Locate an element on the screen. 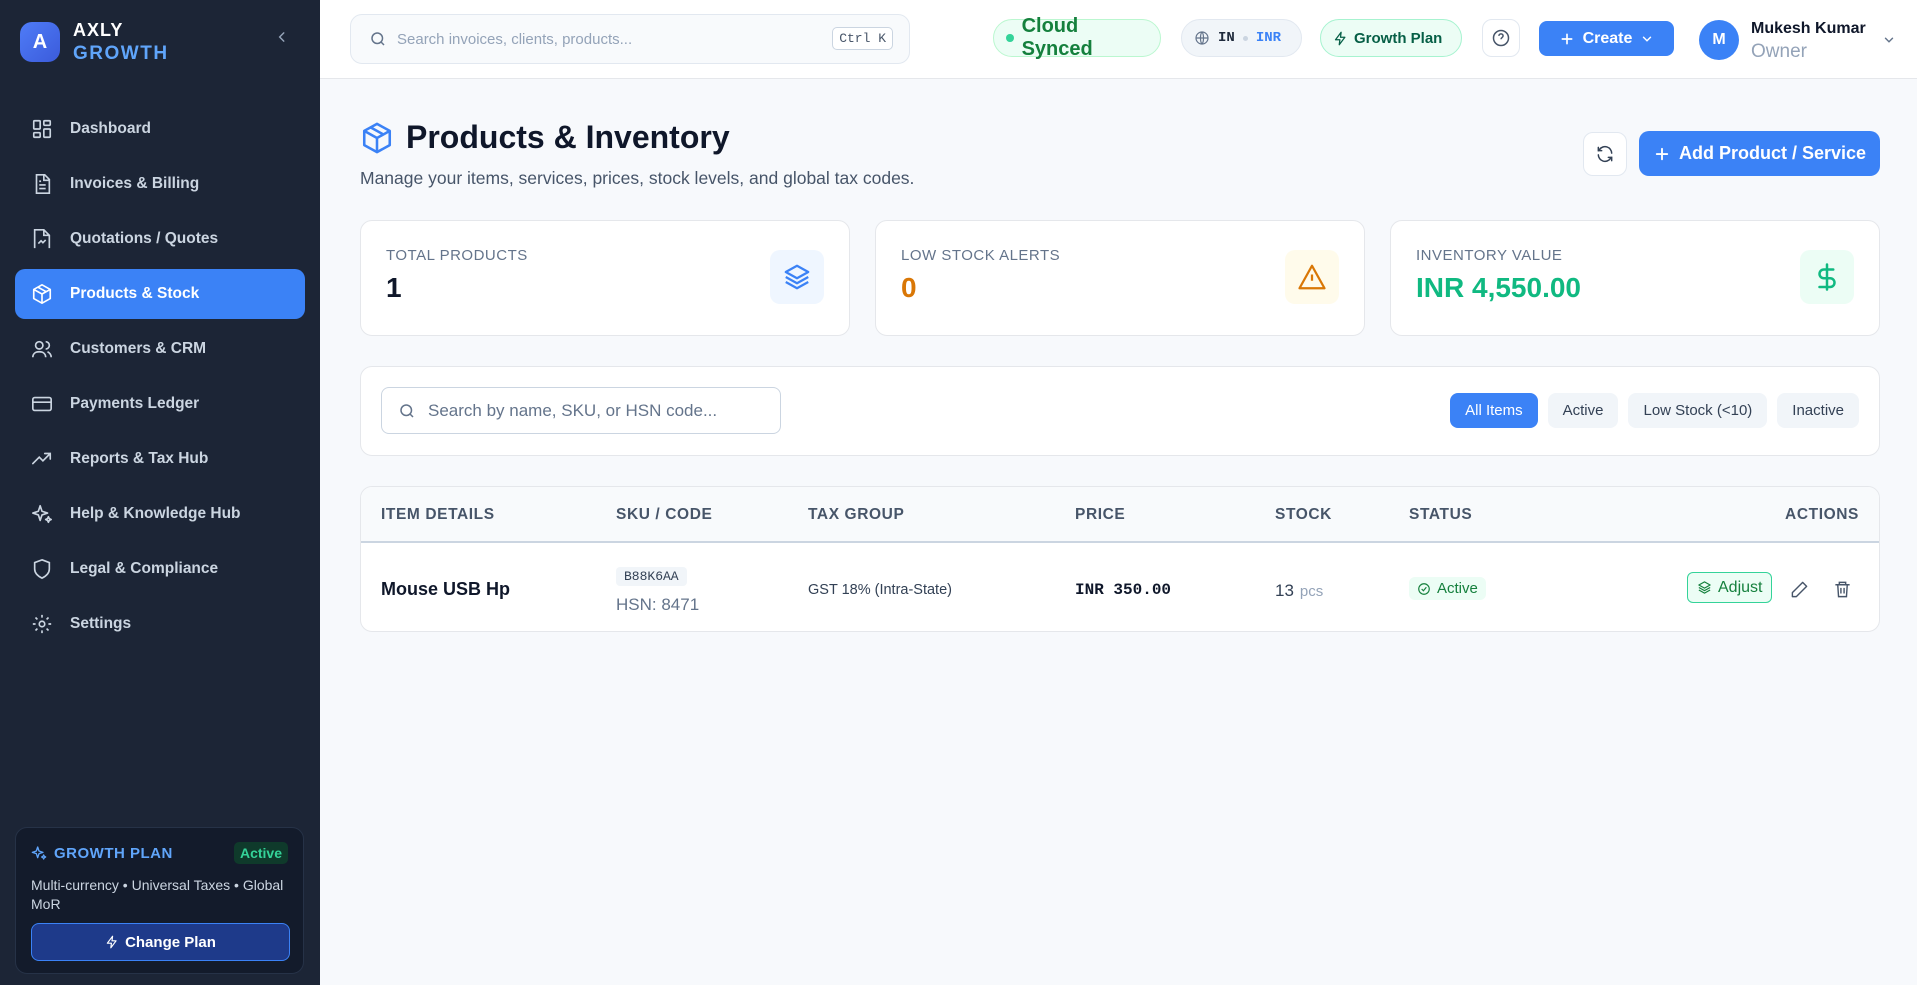  chevron-left-icon is located at coordinates (281, 37).